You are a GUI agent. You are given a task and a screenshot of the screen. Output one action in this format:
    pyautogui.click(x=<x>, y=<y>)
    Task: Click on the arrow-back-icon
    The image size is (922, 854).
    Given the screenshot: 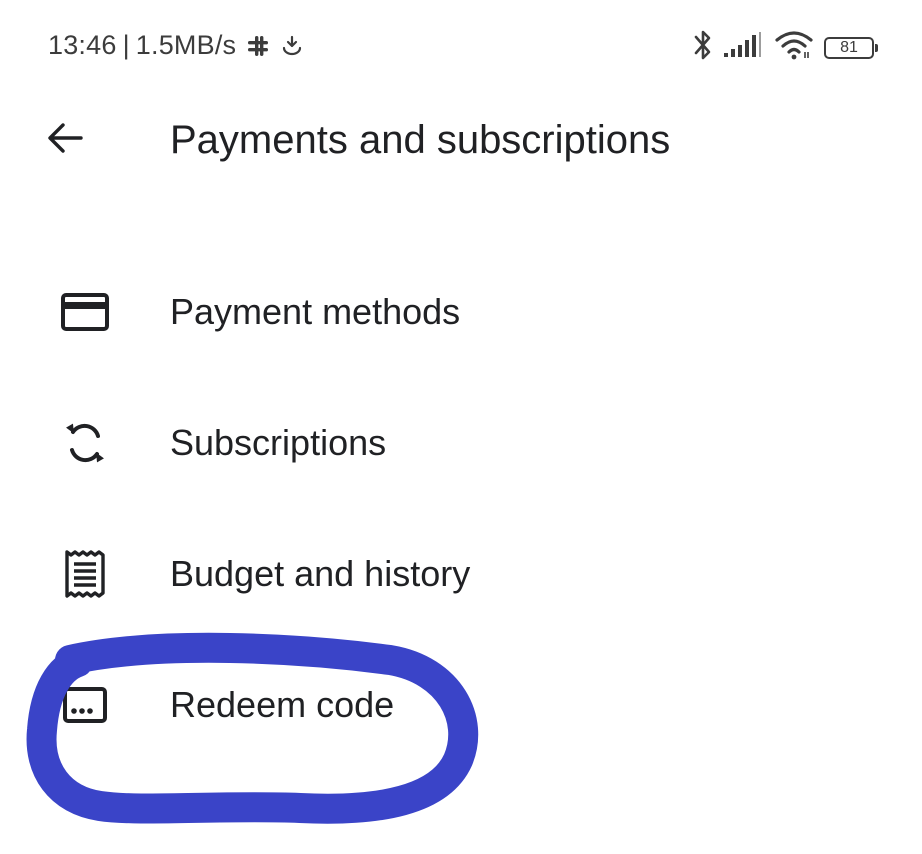 What is the action you would take?
    pyautogui.click(x=65, y=140)
    